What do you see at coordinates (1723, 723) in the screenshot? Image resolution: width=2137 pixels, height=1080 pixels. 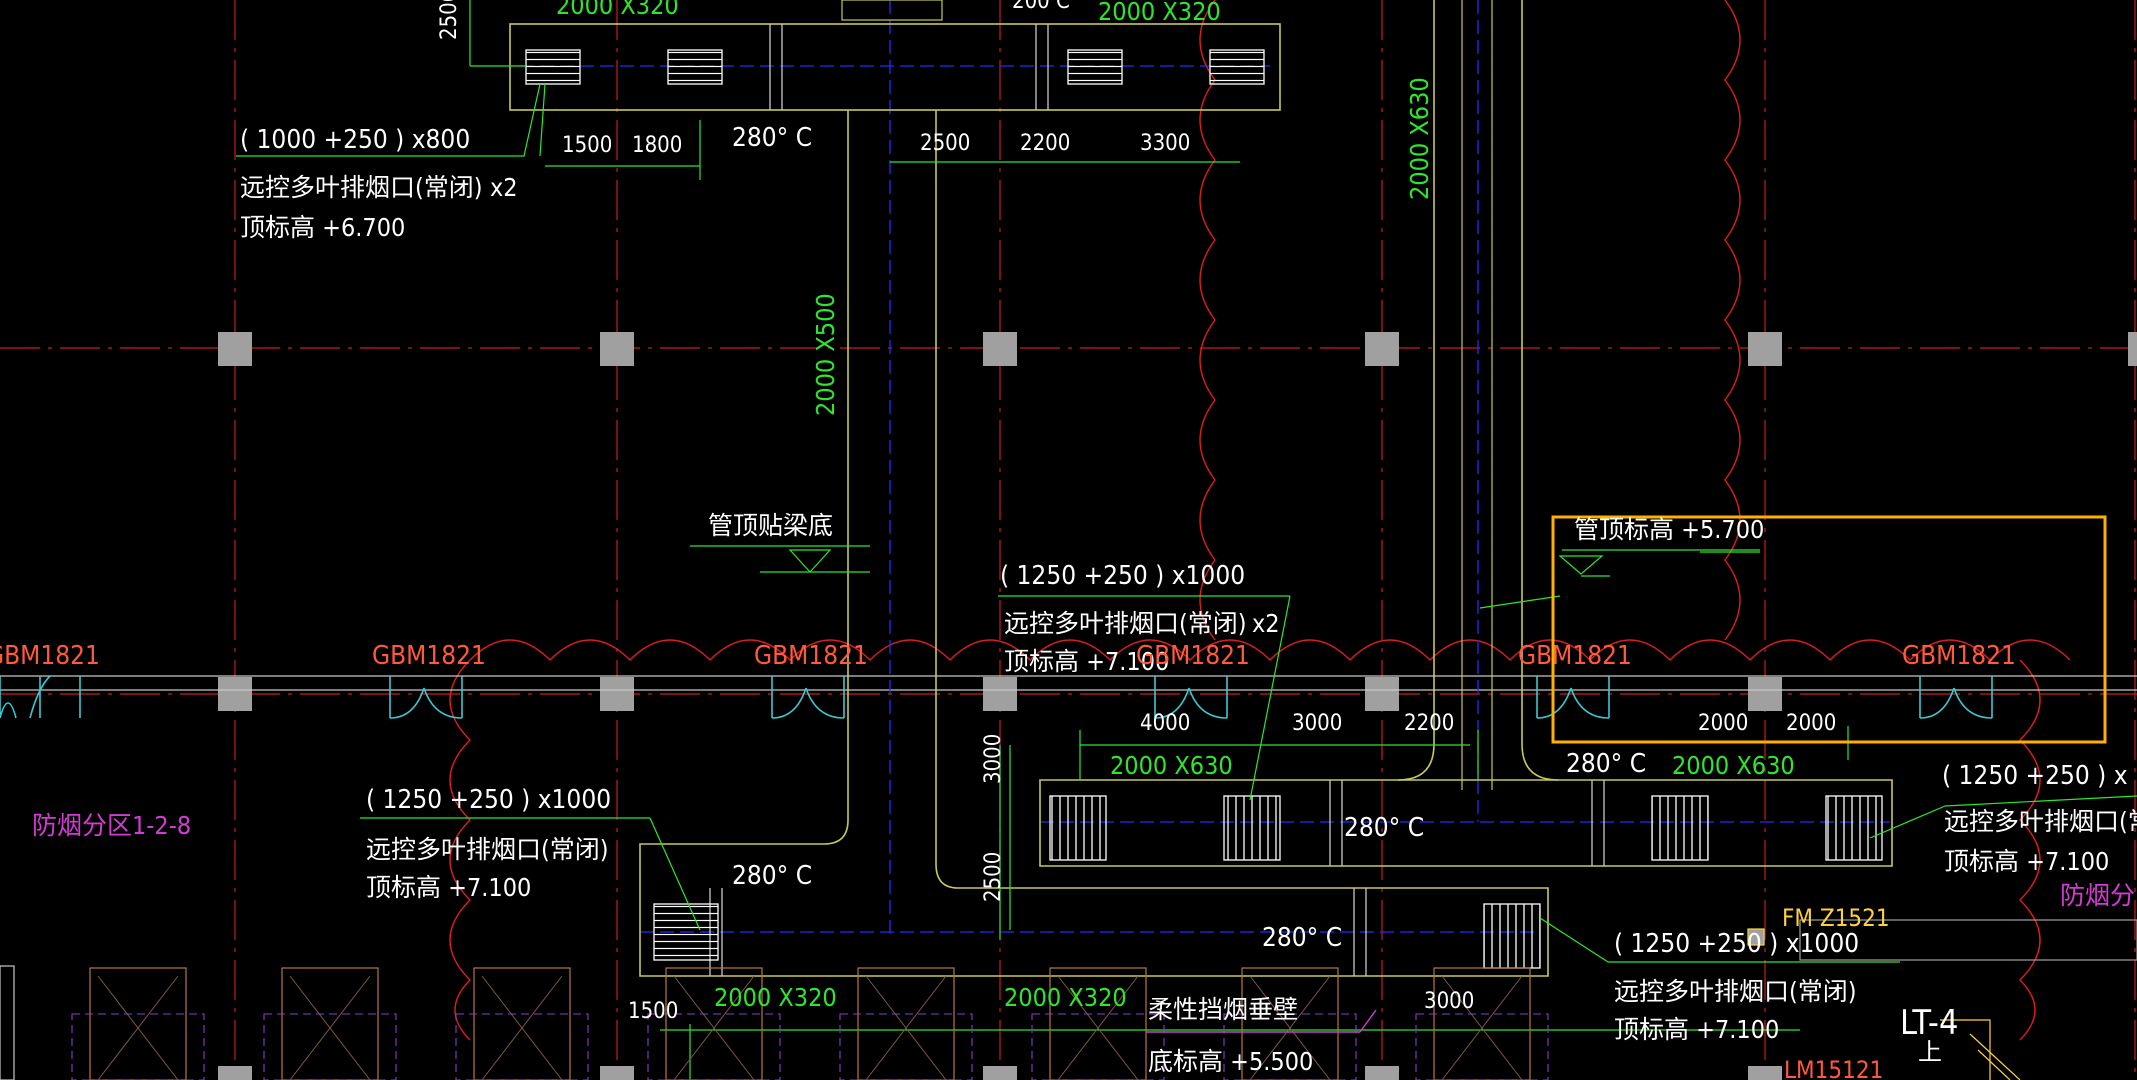 I see `dim-2000-a: 2000` at bounding box center [1723, 723].